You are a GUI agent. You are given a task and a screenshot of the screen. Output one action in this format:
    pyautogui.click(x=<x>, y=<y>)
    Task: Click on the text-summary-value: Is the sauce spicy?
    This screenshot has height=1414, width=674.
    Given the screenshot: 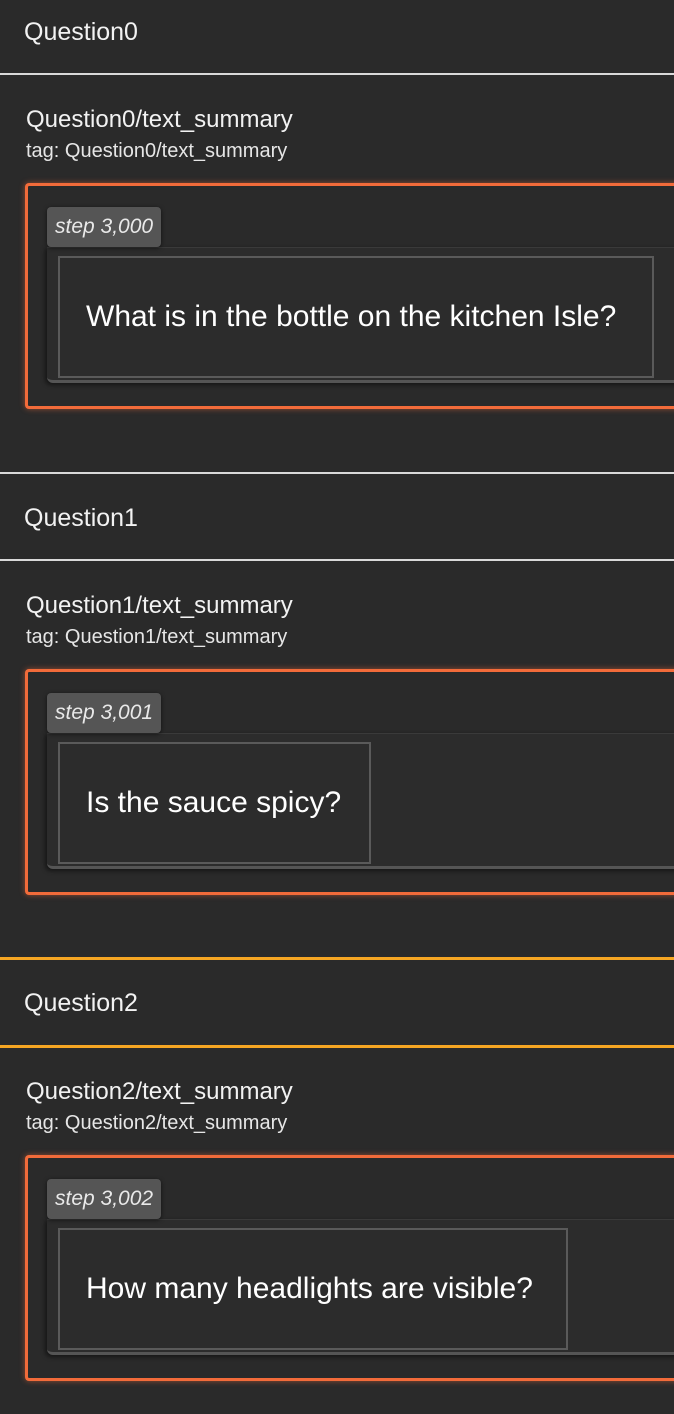 What is the action you would take?
    pyautogui.click(x=214, y=803)
    